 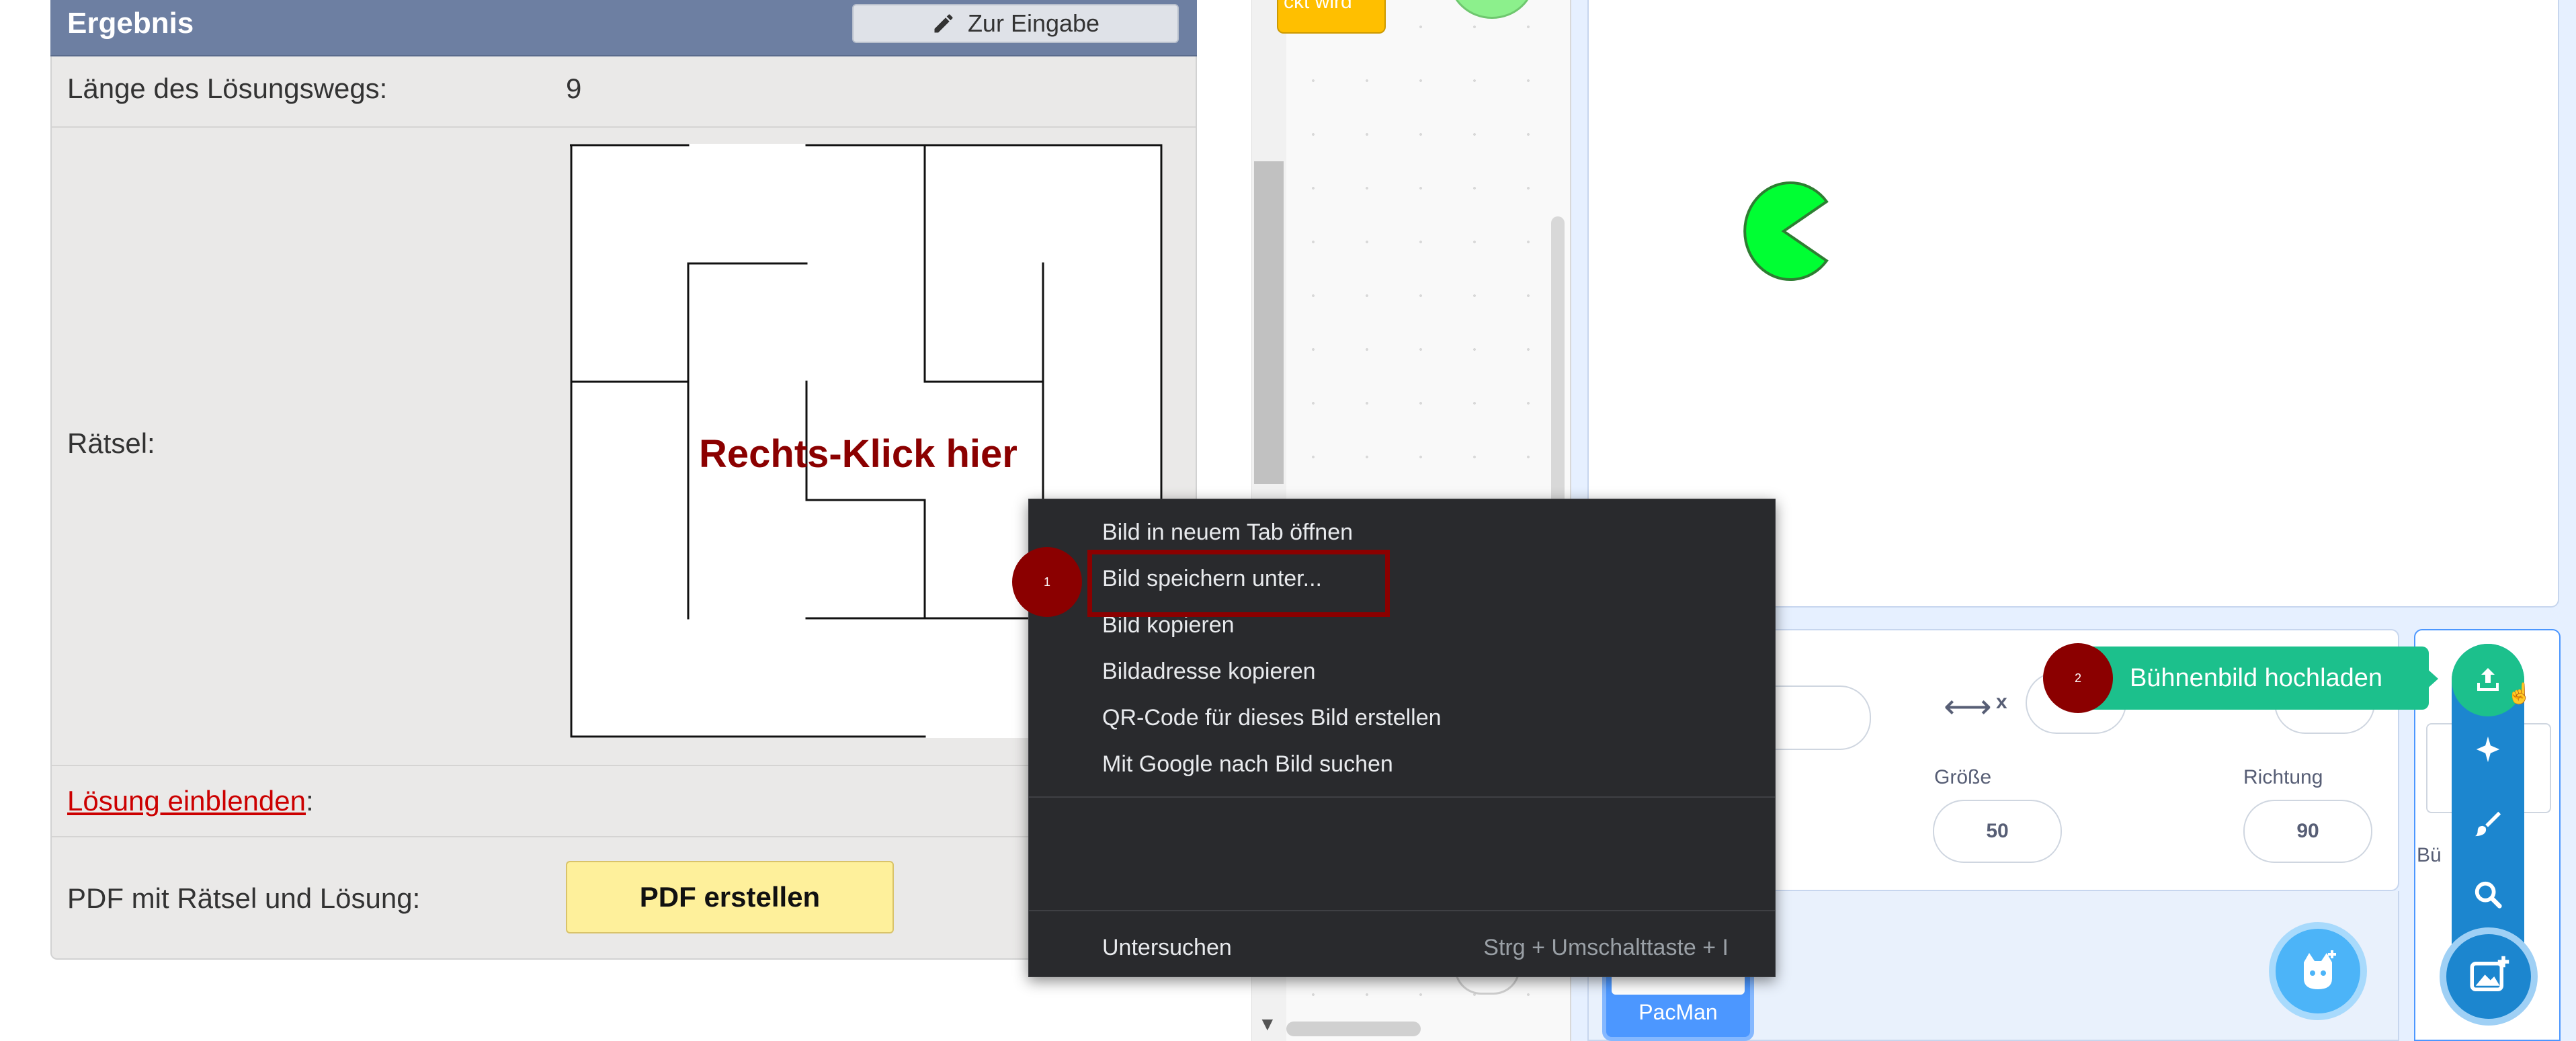 I want to click on solution-row: Lösung einblenden:, so click(x=190, y=801).